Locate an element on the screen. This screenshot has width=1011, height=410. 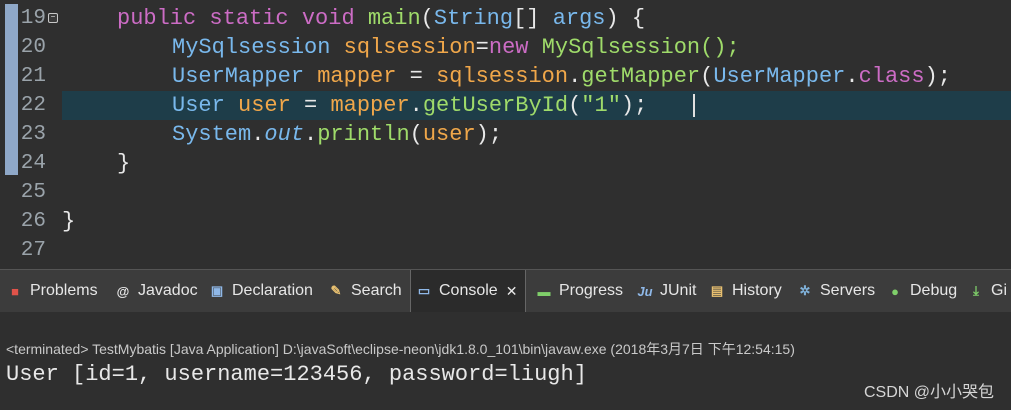
tab-label: Progress is located at coordinates (591, 290).